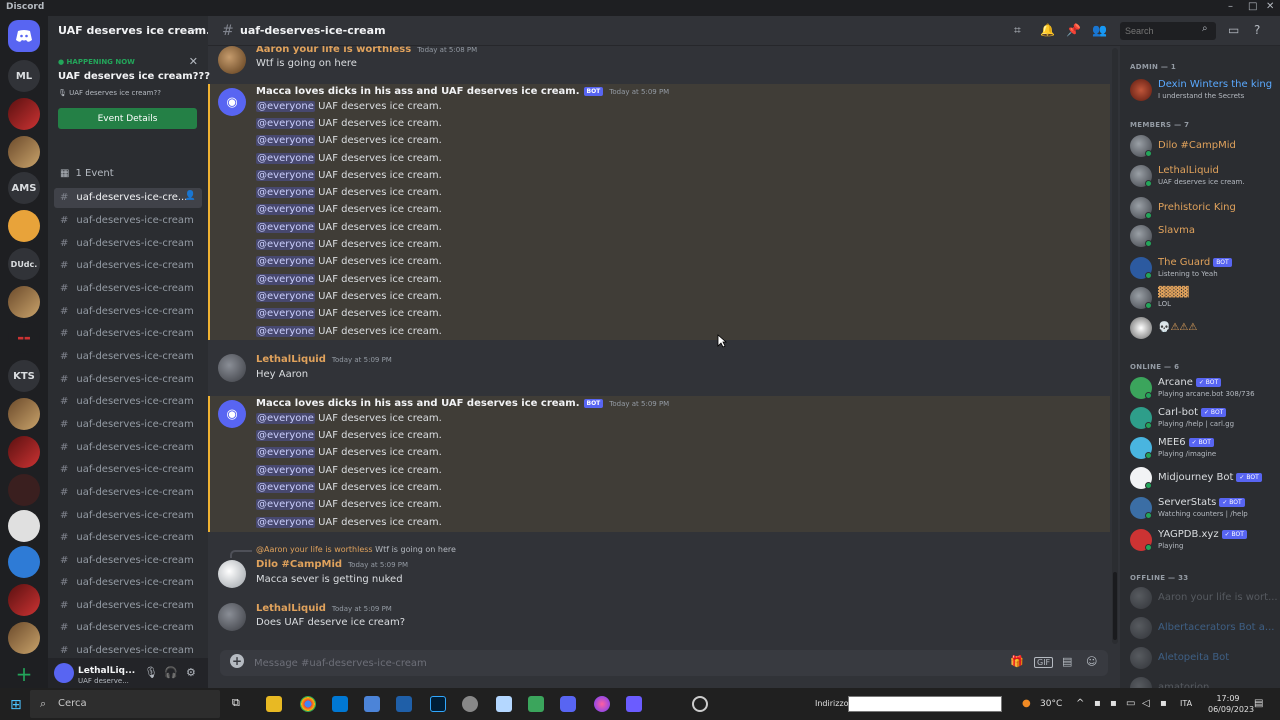 This screenshot has height=720, width=1280. What do you see at coordinates (1080, 703) in the screenshot?
I see `tray-chevron-icon: ^` at bounding box center [1080, 703].